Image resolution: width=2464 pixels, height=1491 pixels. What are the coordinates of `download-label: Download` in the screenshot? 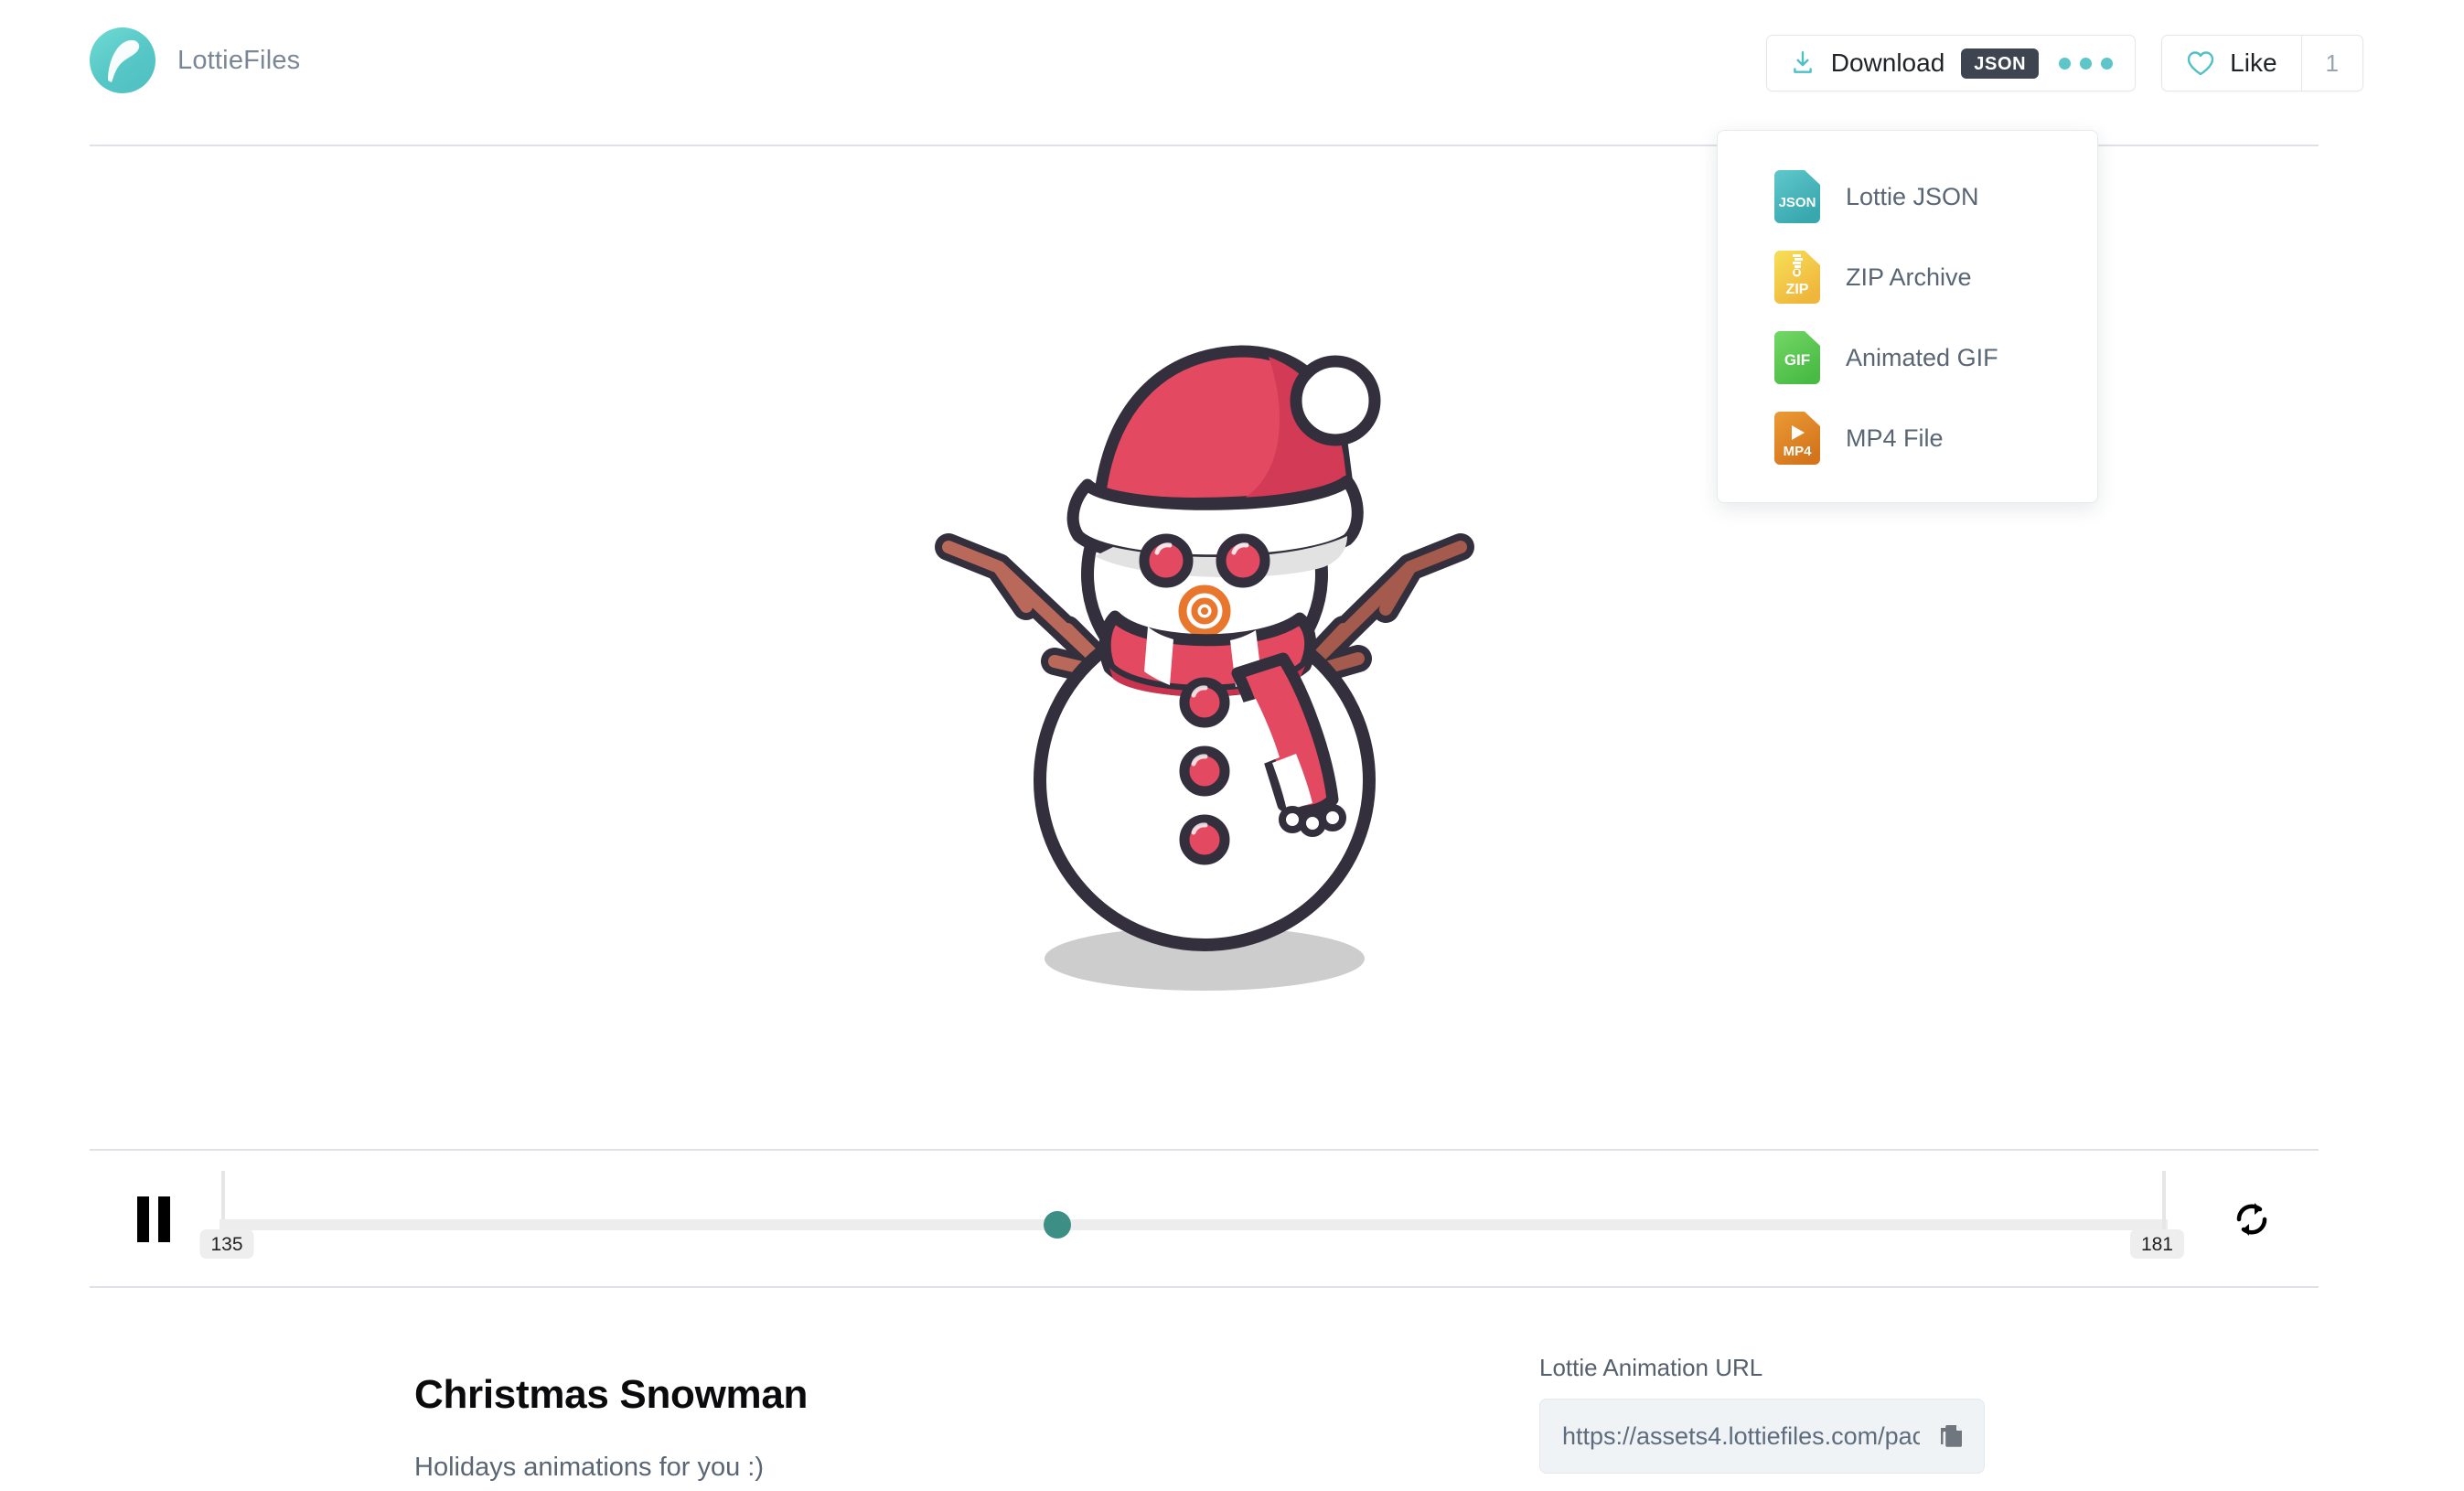 It's located at (1887, 62).